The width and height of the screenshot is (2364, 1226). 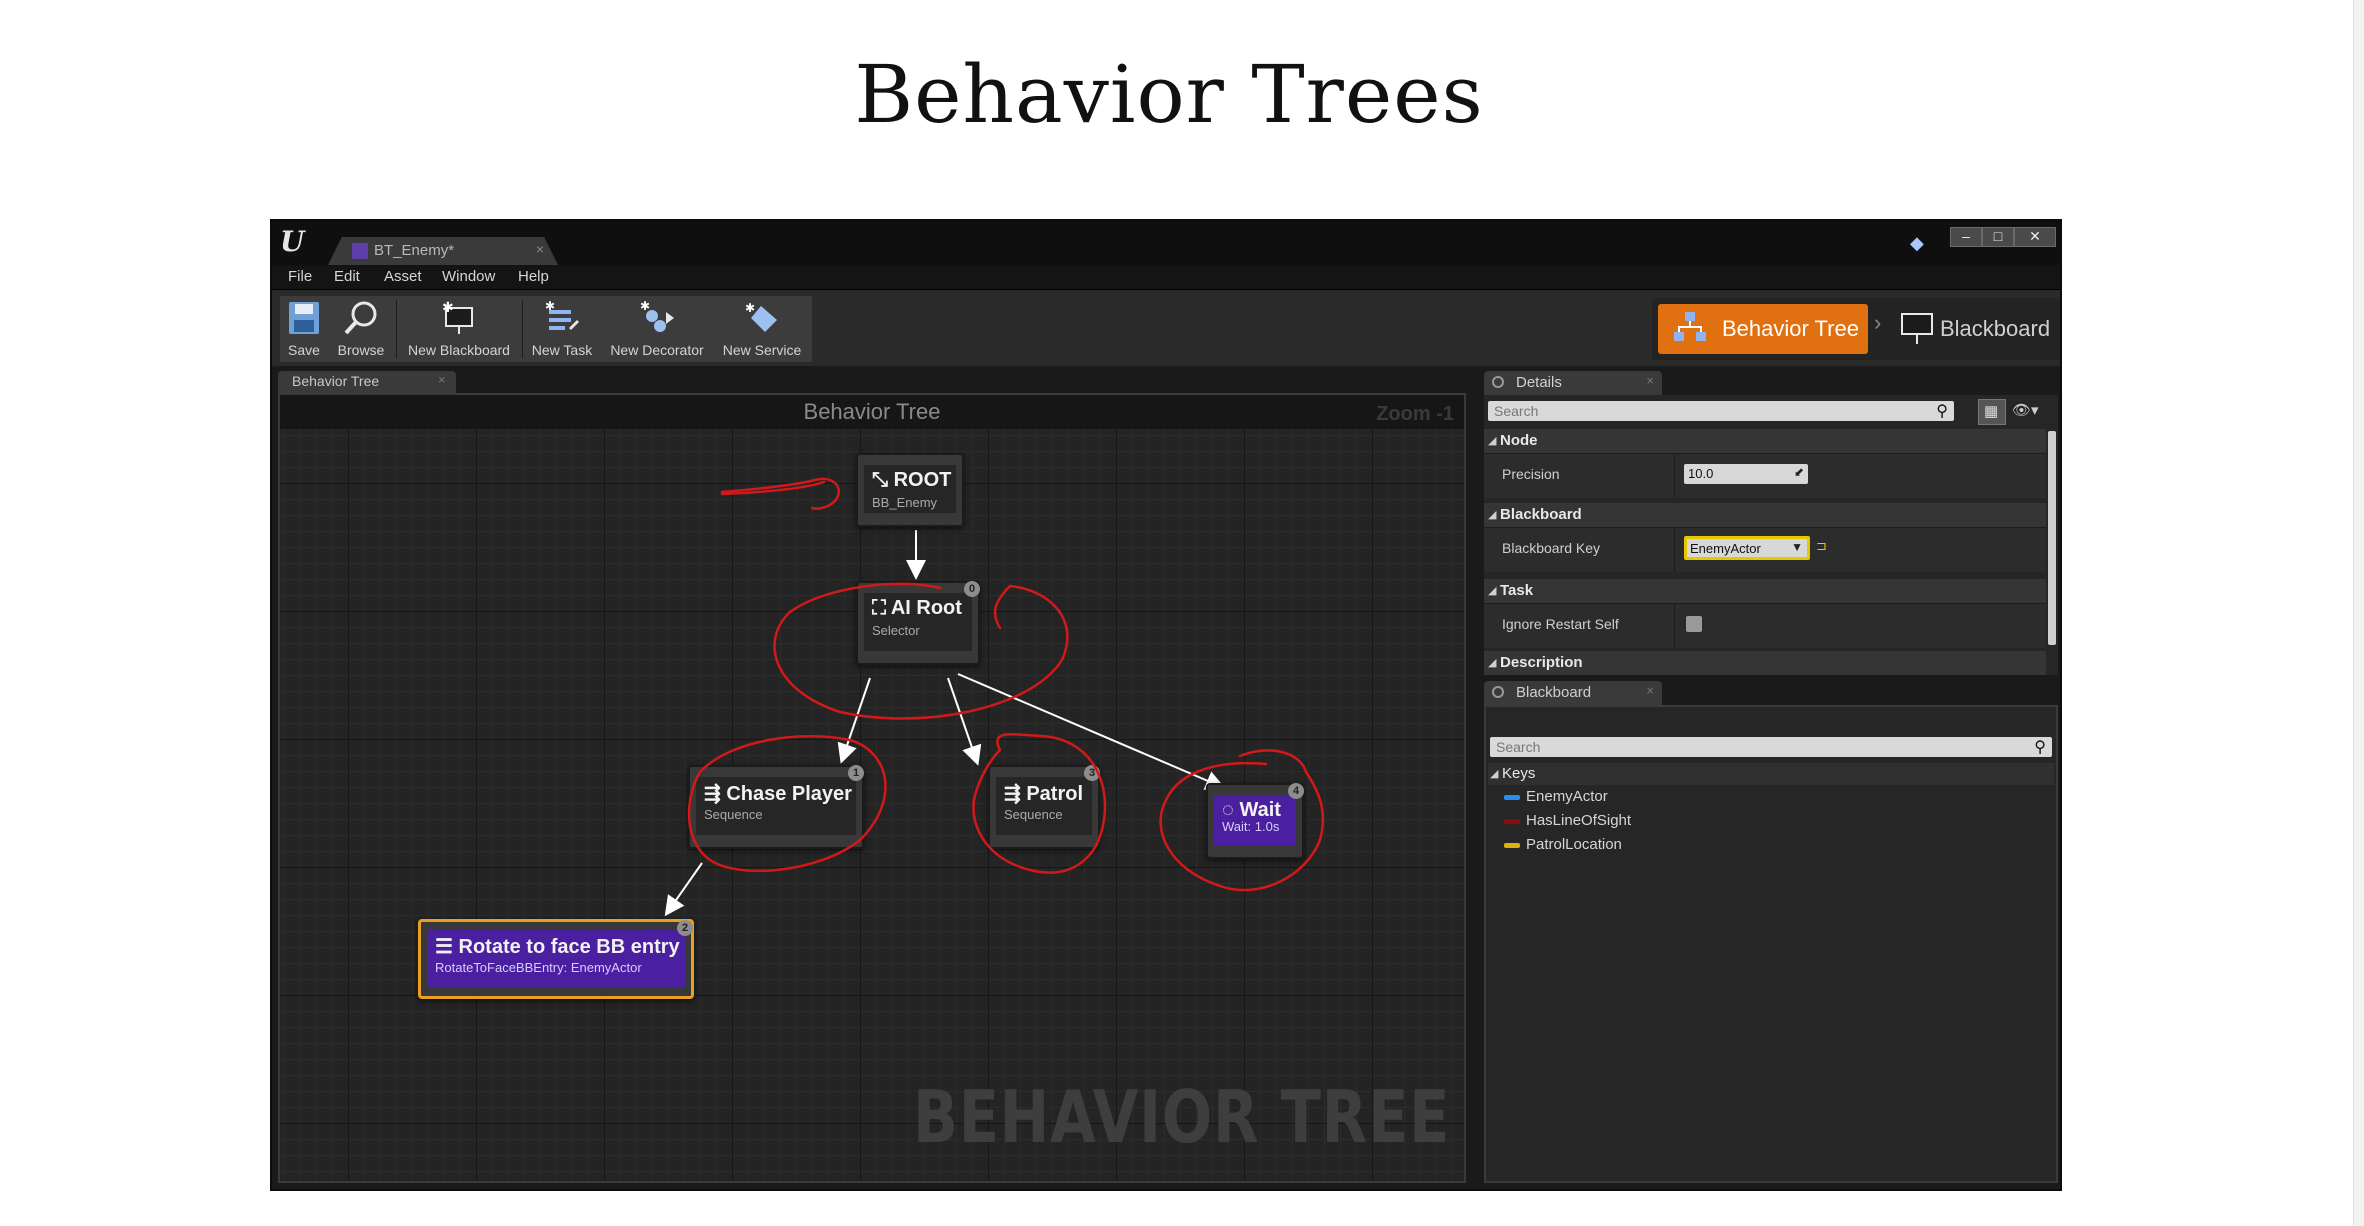 What do you see at coordinates (1166, 277) in the screenshot?
I see `menu-bar: File Edit Asset Window Help` at bounding box center [1166, 277].